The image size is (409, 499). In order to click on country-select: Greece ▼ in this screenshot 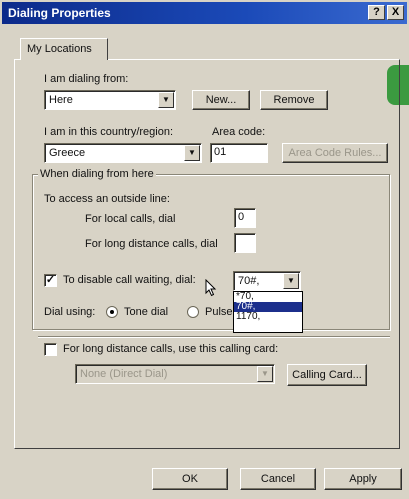, I will do `click(123, 153)`.